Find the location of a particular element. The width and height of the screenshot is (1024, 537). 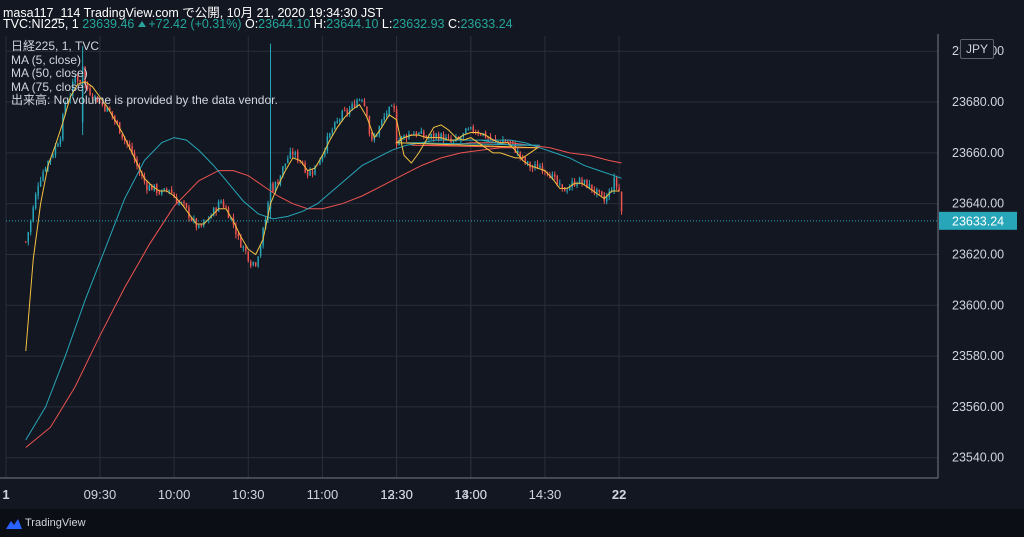

price-tick-label: 23540.00 is located at coordinates (978, 458).